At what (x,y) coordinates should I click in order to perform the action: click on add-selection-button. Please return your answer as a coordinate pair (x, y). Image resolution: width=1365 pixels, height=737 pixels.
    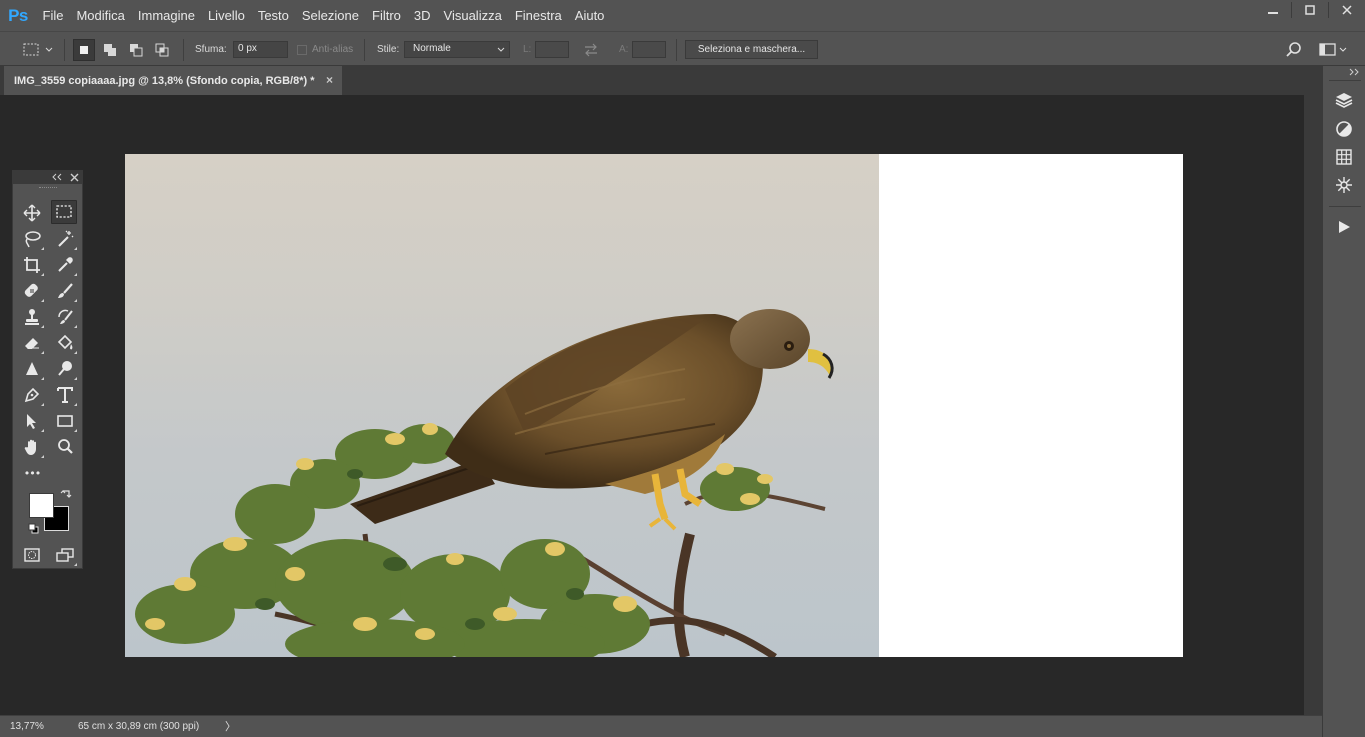
    Looking at the image, I should click on (110, 50).